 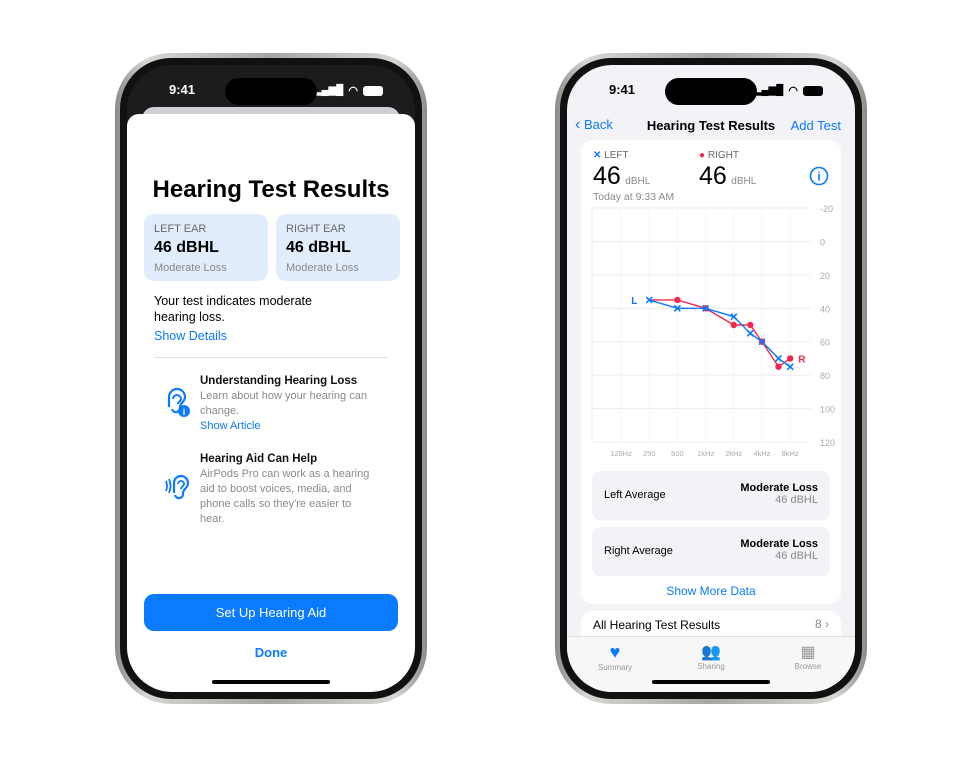 I want to click on count: 8, so click(x=818, y=624).